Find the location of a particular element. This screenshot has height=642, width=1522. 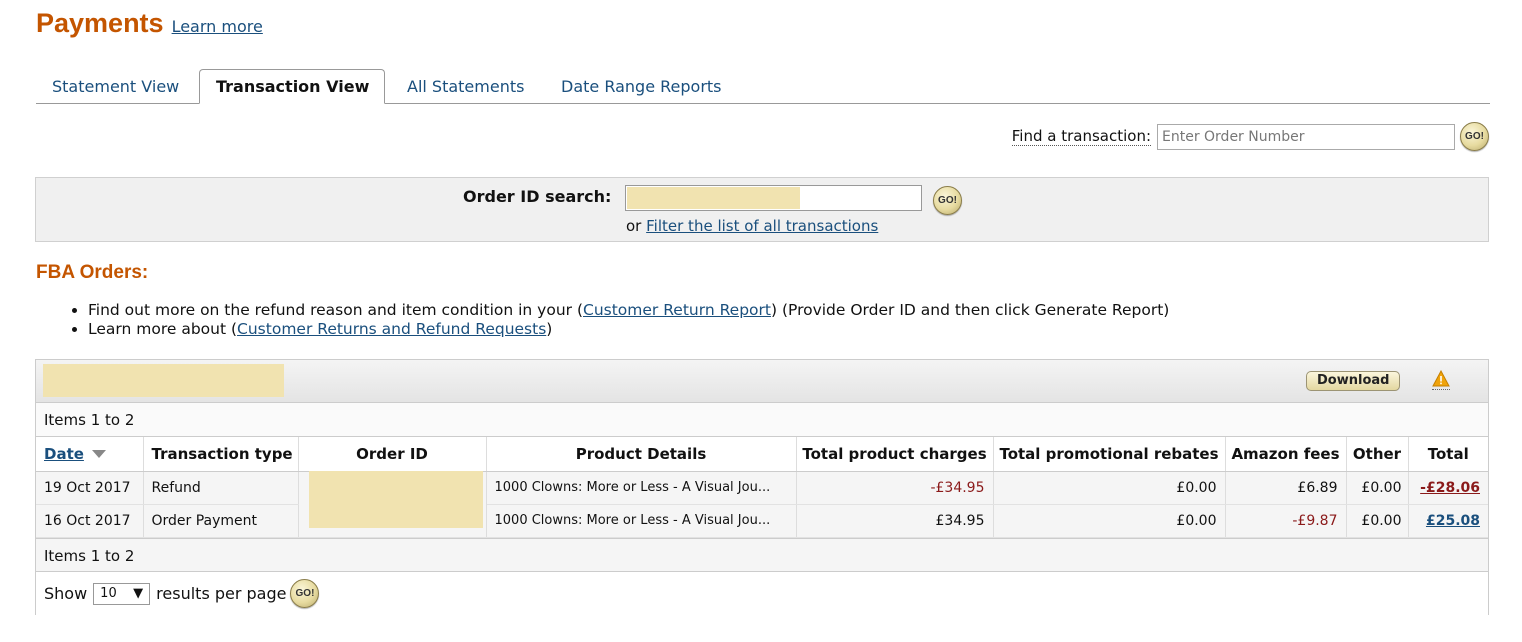

fba-line2-suffix: ) is located at coordinates (549, 329).